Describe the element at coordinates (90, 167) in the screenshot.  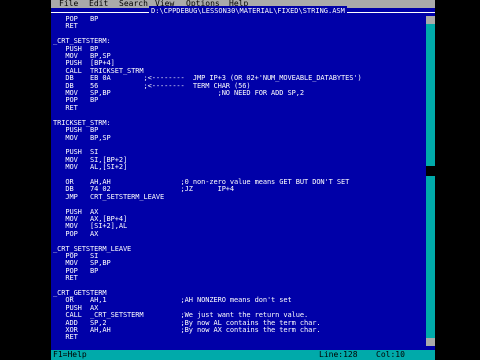
I see `code-line: MOV AL,[SI+2]` at that location.